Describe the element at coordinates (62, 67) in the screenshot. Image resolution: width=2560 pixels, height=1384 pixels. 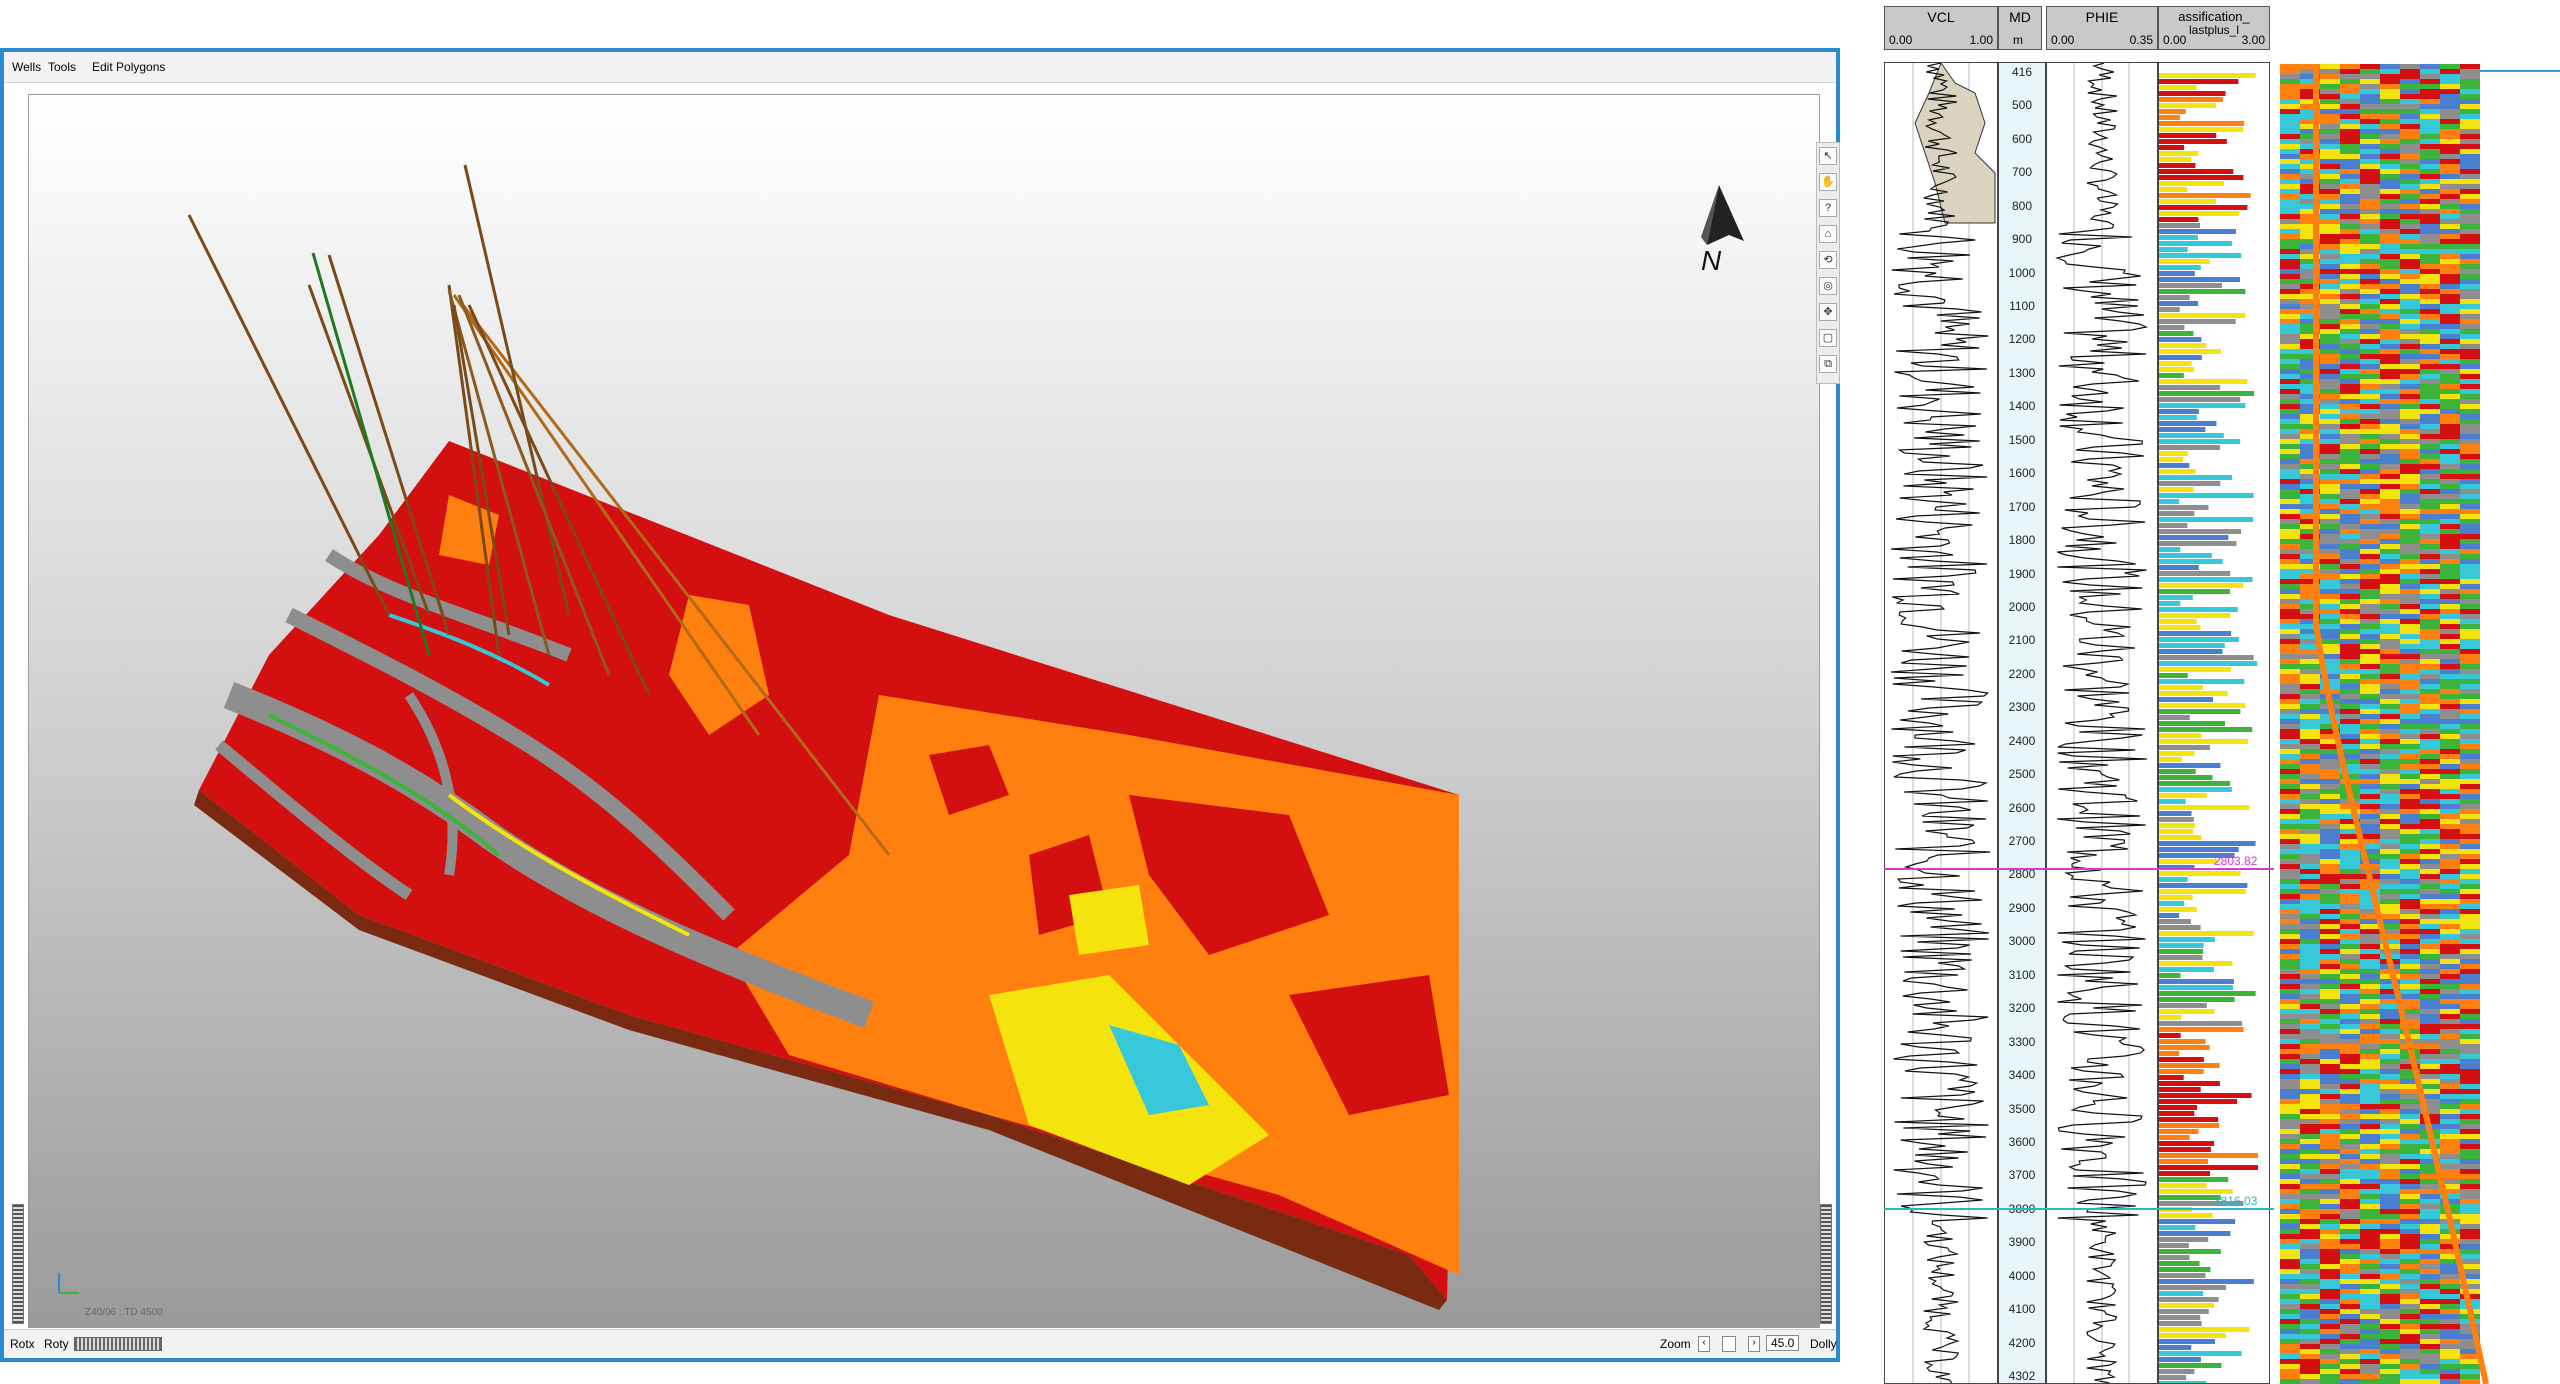
I see `menu-item-tools: Tools` at that location.